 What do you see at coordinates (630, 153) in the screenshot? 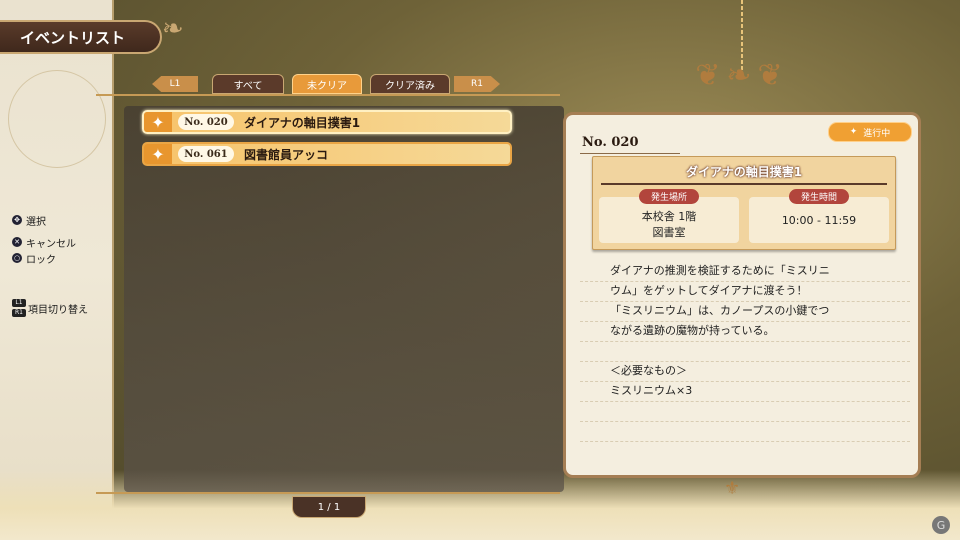
I see `detail-number-underline` at bounding box center [630, 153].